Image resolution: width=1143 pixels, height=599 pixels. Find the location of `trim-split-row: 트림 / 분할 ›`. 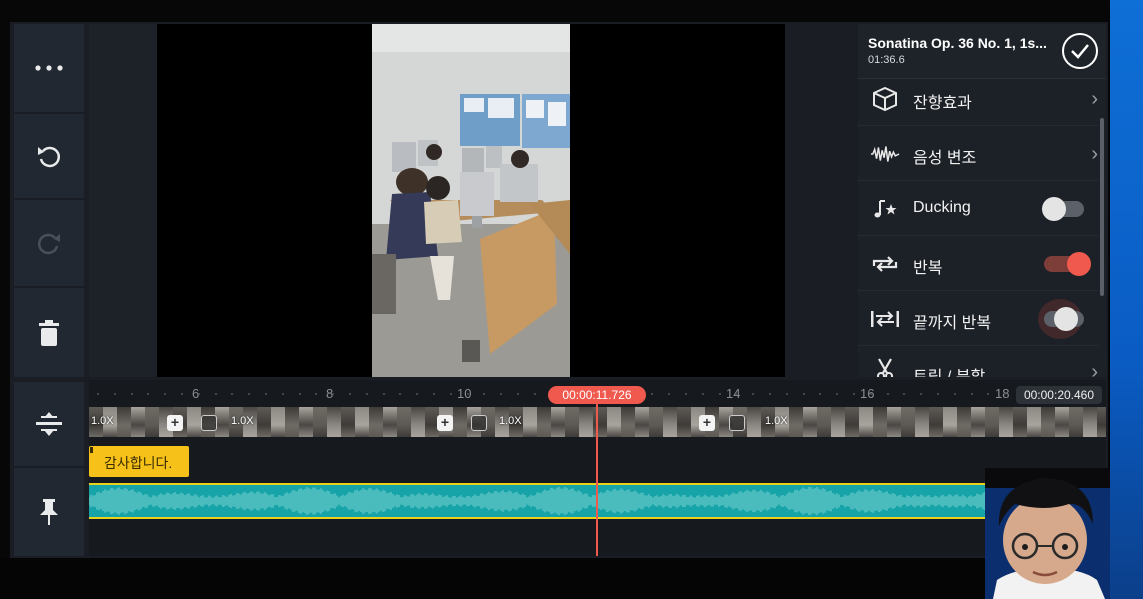

trim-split-row: 트림 / 분할 › is located at coordinates (978, 362).